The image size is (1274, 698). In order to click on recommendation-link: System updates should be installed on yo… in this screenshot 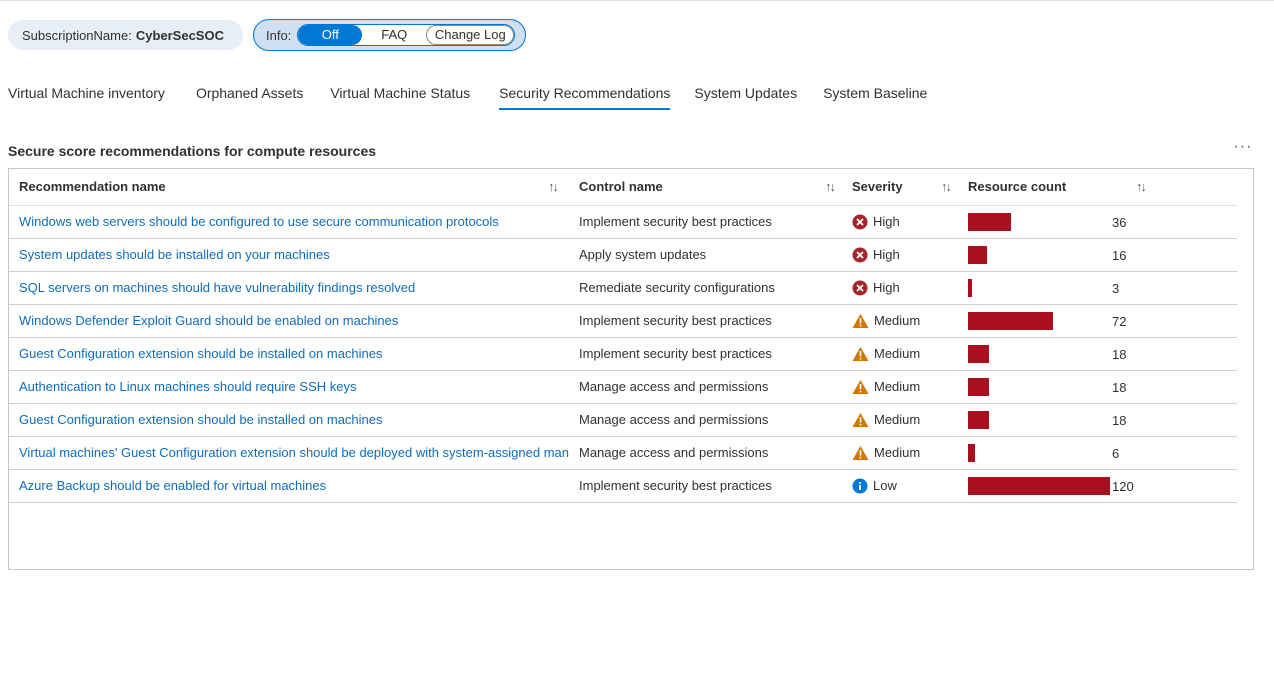, I will do `click(294, 254)`.